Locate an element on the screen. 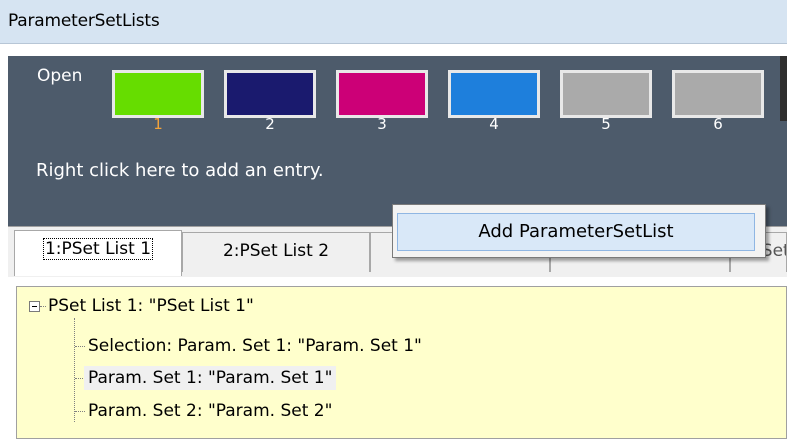 The width and height of the screenshot is (787, 439). add-parameter-set-list-menu-item: Add ParameterSetList is located at coordinates (576, 232).